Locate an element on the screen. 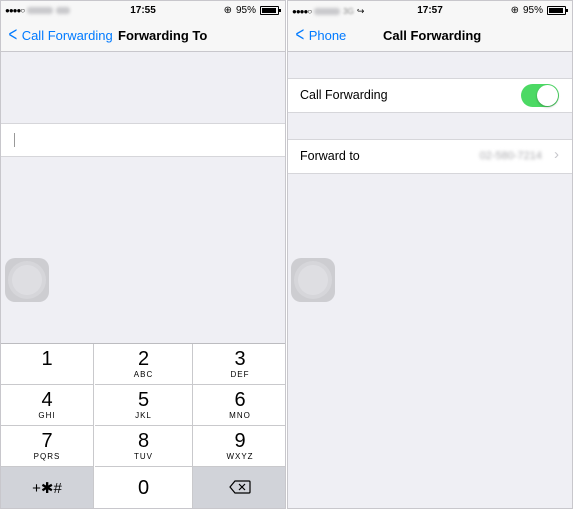  call-forwarding-toggle is located at coordinates (540, 95).